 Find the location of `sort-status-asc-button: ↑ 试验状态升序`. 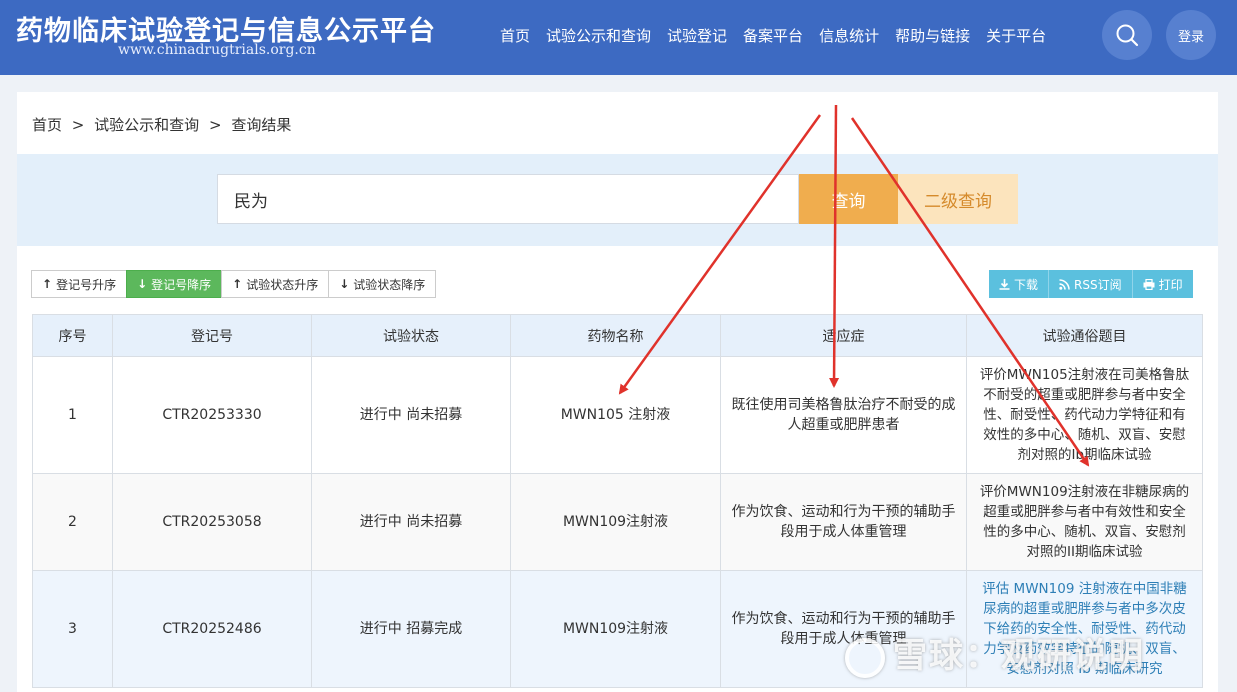

sort-status-asc-button: ↑ 试验状态升序 is located at coordinates (275, 284).